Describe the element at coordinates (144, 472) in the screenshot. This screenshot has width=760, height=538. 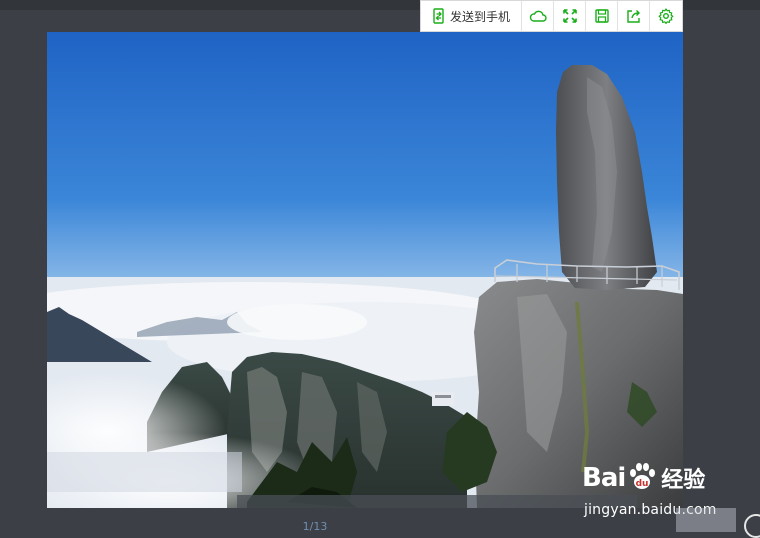
I see `mosaic-blur` at that location.